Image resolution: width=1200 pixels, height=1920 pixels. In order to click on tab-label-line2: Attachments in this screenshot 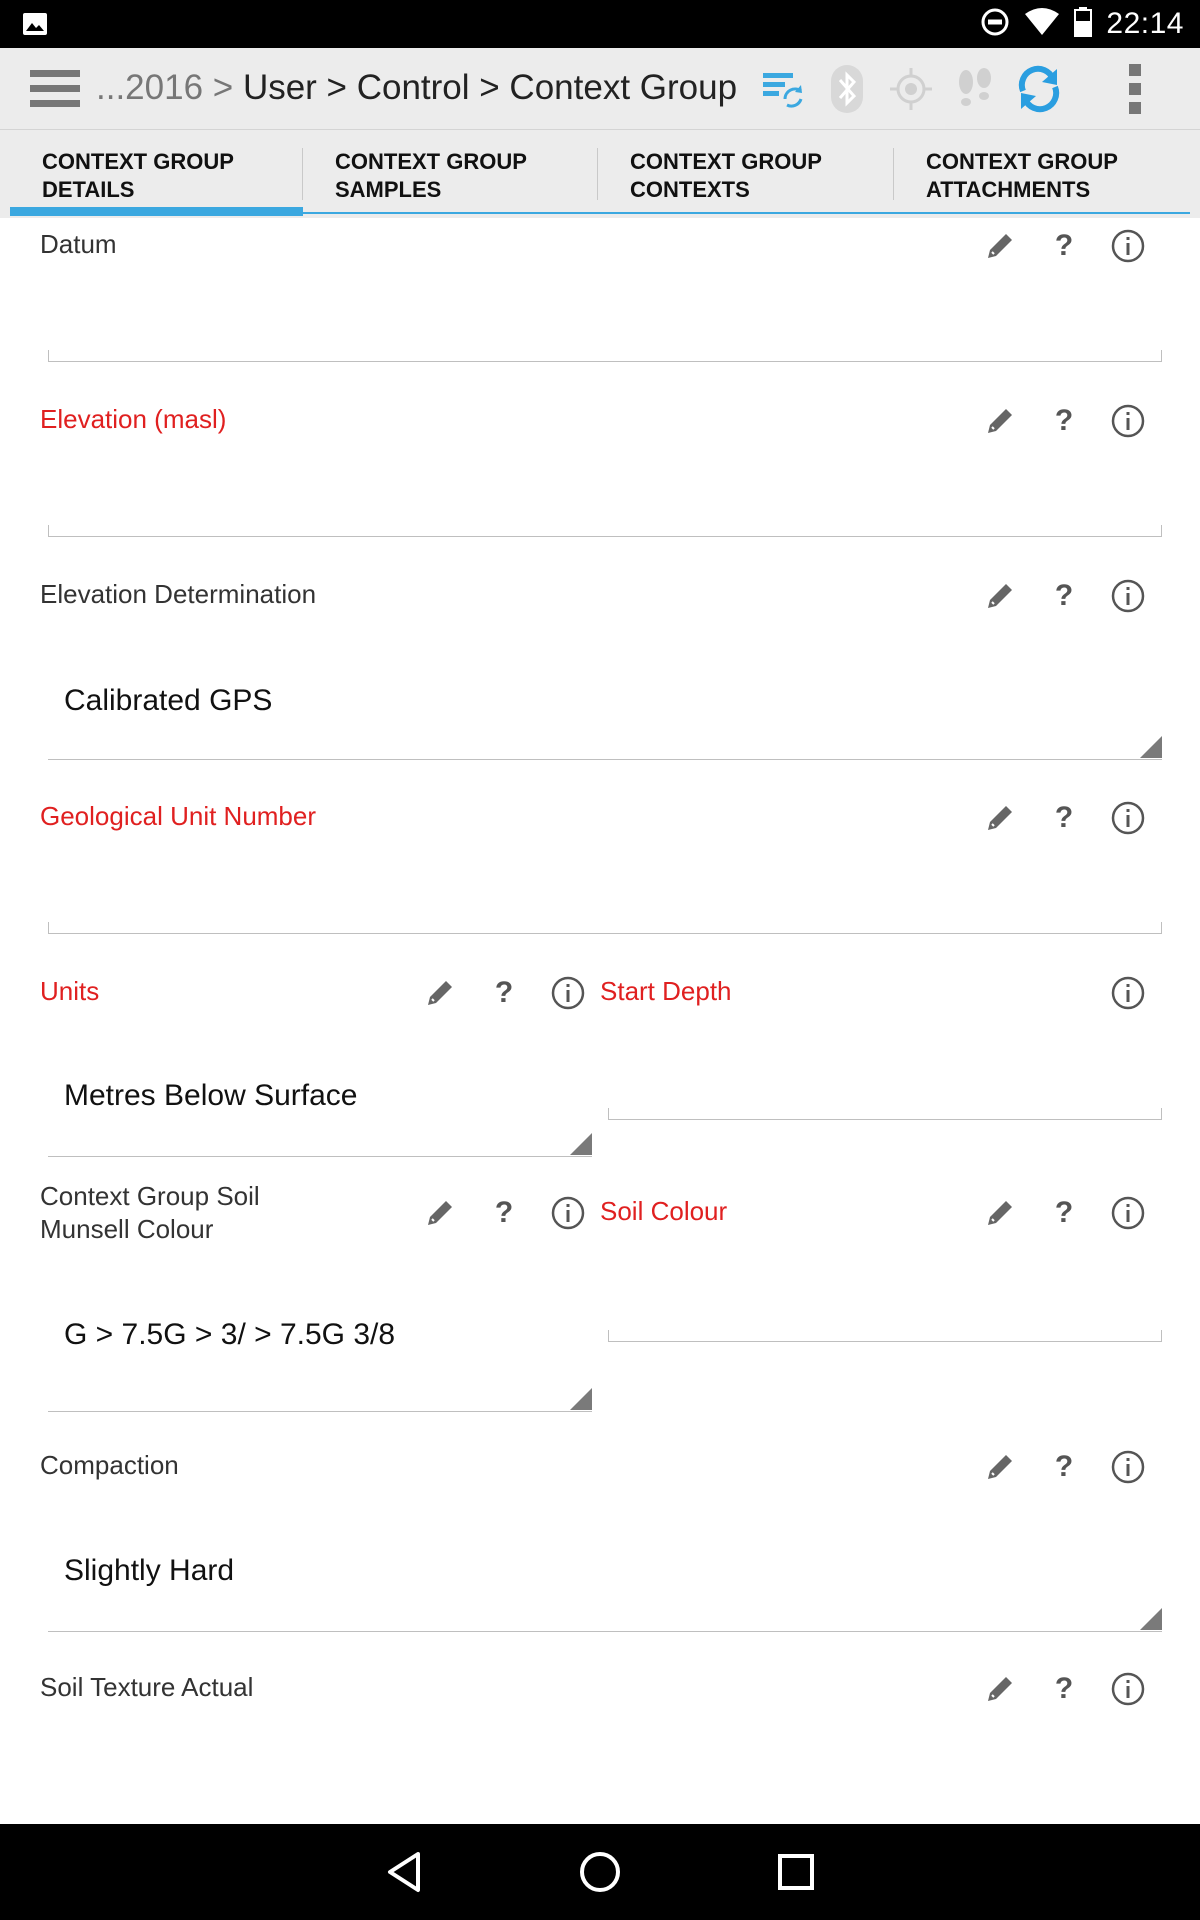, I will do `click(1008, 189)`.